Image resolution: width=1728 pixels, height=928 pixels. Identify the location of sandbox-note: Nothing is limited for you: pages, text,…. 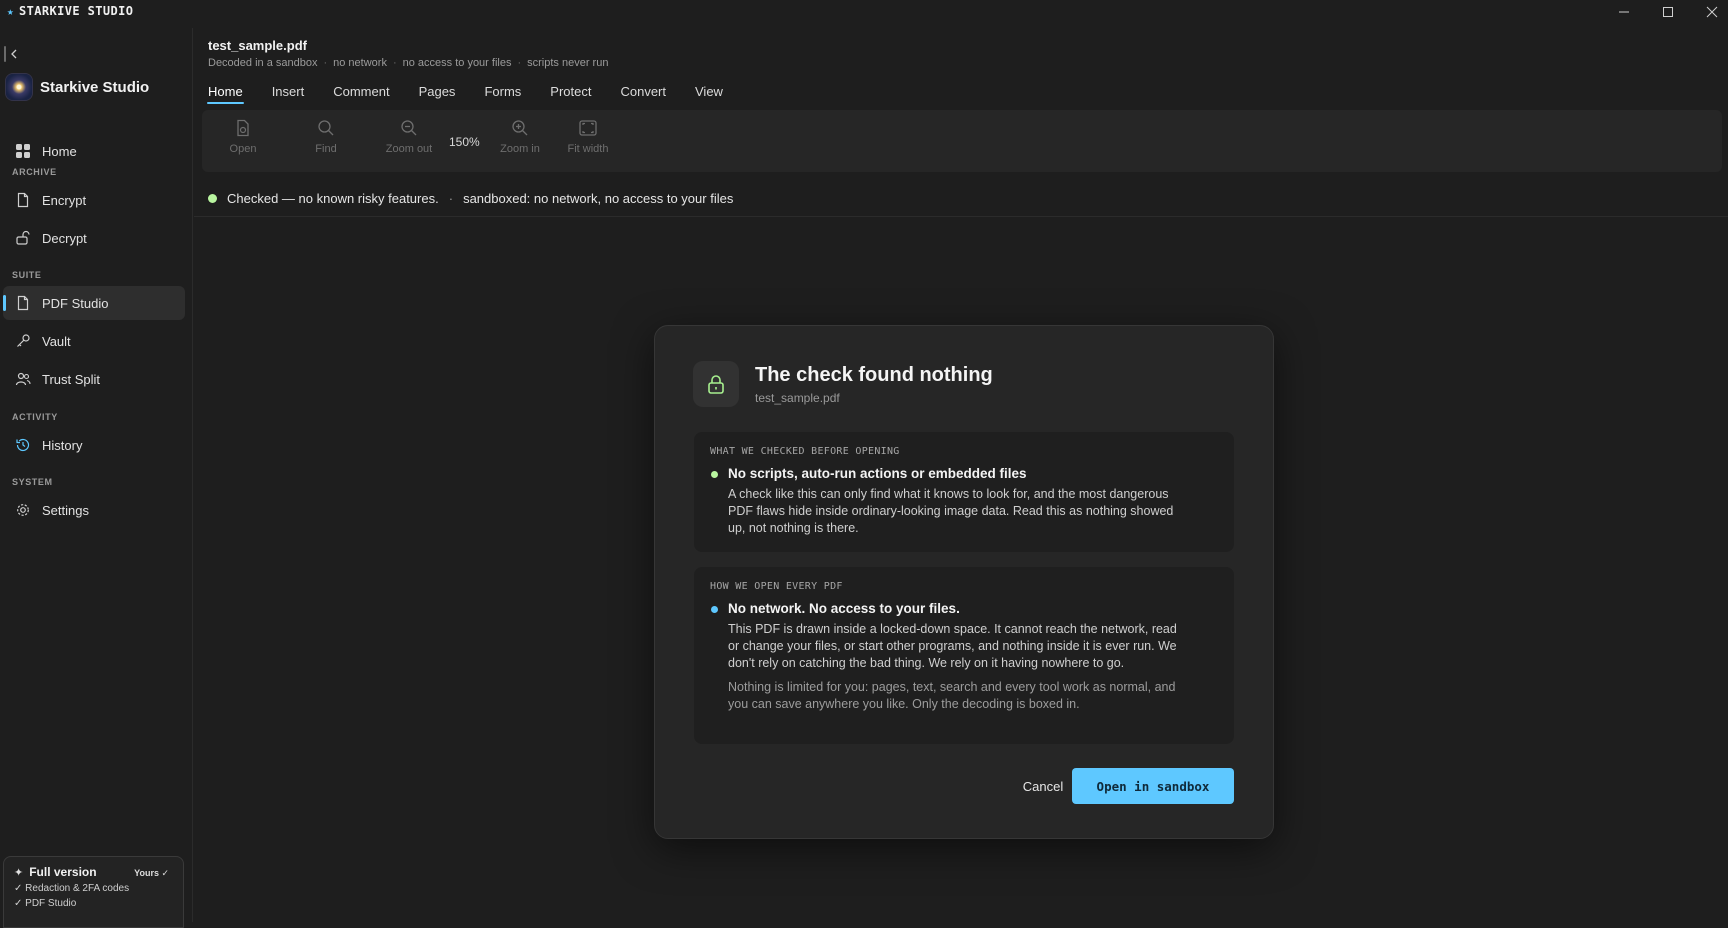
(952, 695).